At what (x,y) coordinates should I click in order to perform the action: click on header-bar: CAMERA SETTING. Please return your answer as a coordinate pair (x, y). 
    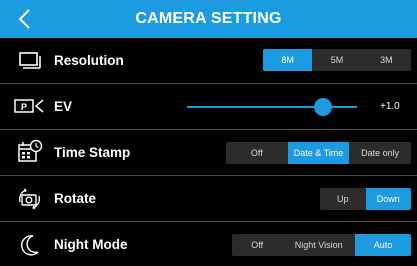
    Looking at the image, I should click on (208, 19).